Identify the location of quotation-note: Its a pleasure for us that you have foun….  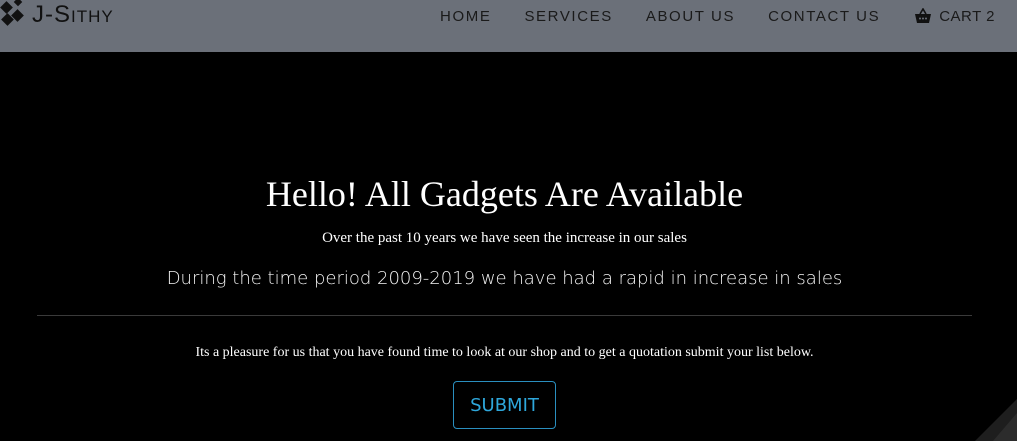
(504, 352).